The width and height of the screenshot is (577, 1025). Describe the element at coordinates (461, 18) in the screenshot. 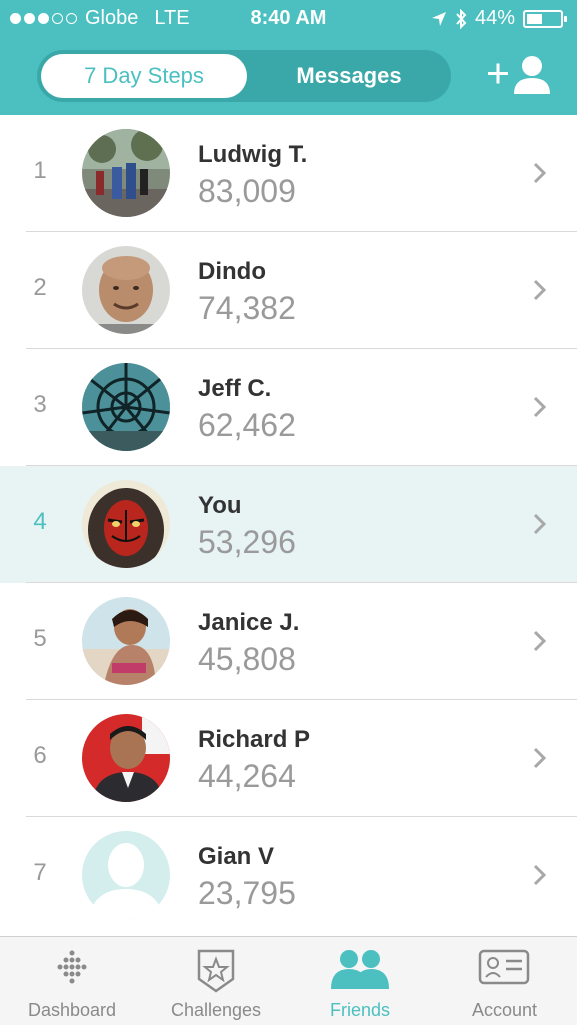

I see `bluetooth-icon` at that location.